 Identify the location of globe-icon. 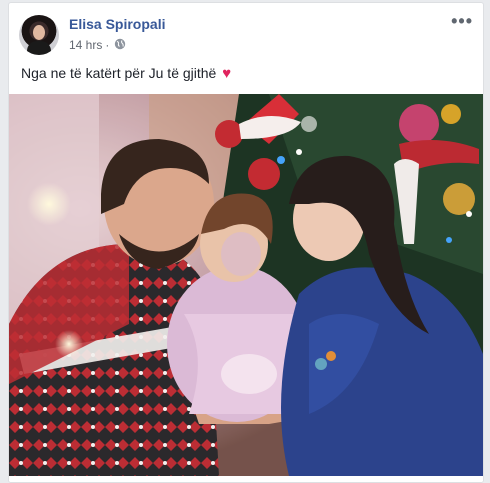
(120, 44).